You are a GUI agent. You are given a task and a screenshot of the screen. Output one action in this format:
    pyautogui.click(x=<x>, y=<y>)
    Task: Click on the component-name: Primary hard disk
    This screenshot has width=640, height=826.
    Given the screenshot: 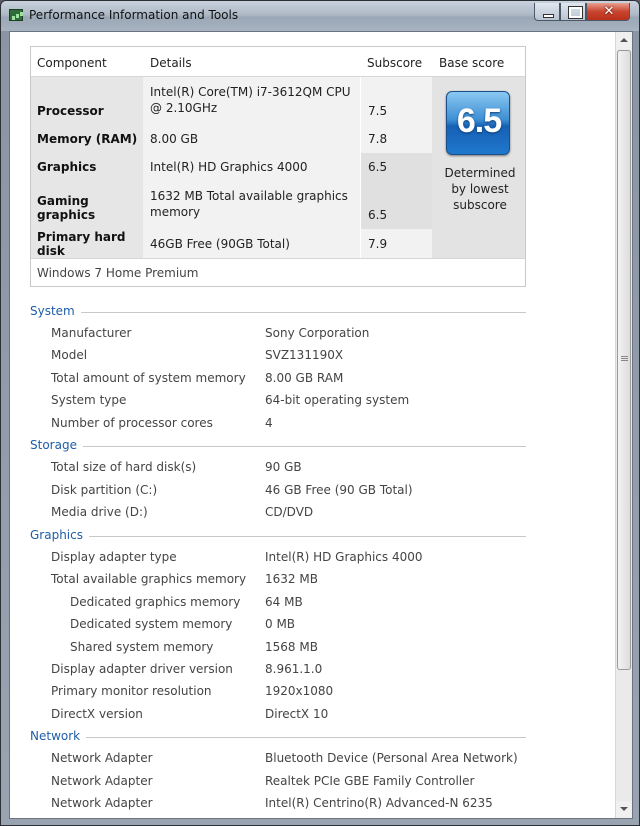 What is the action you would take?
    pyautogui.click(x=87, y=243)
    